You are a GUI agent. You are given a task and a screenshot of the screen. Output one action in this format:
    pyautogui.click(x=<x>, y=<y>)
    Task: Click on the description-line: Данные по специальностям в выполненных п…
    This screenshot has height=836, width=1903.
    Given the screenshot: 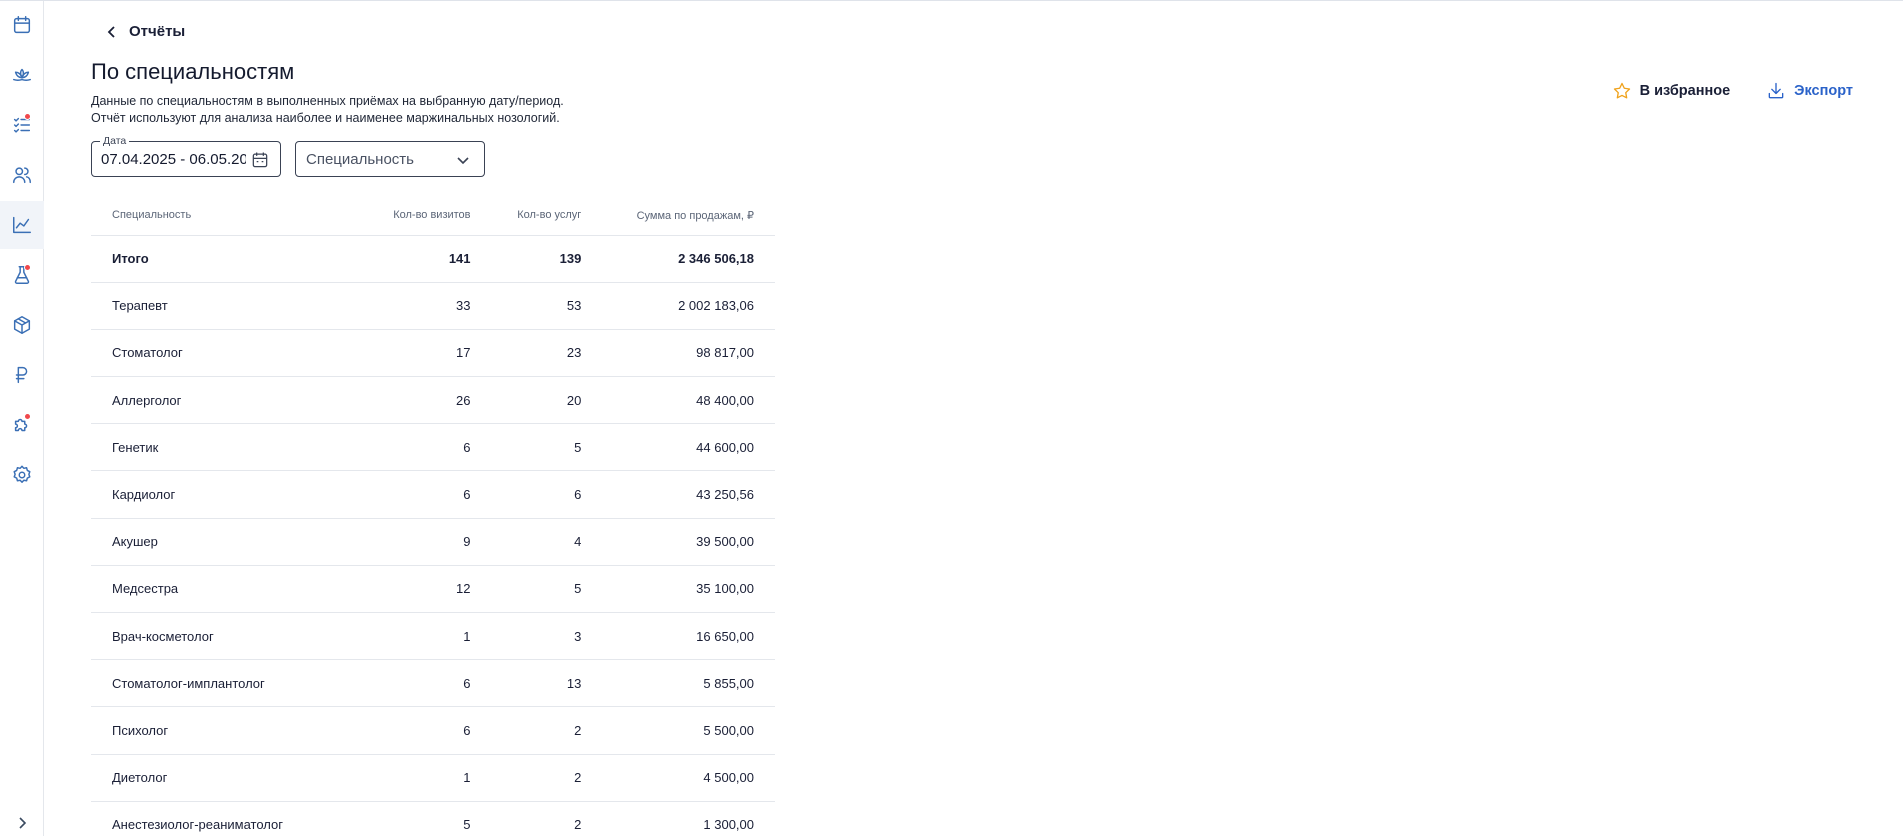 What is the action you would take?
    pyautogui.click(x=327, y=101)
    